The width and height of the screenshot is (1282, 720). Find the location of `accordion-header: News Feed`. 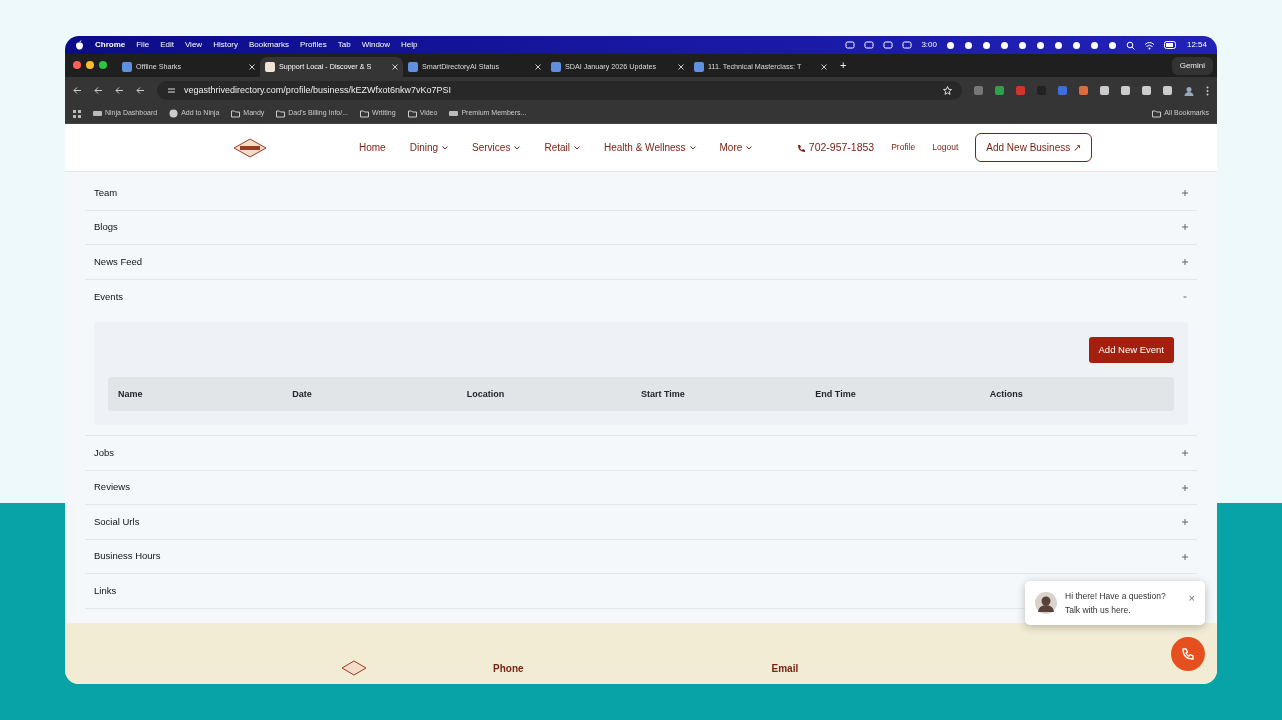

accordion-header: News Feed is located at coordinates (641, 262).